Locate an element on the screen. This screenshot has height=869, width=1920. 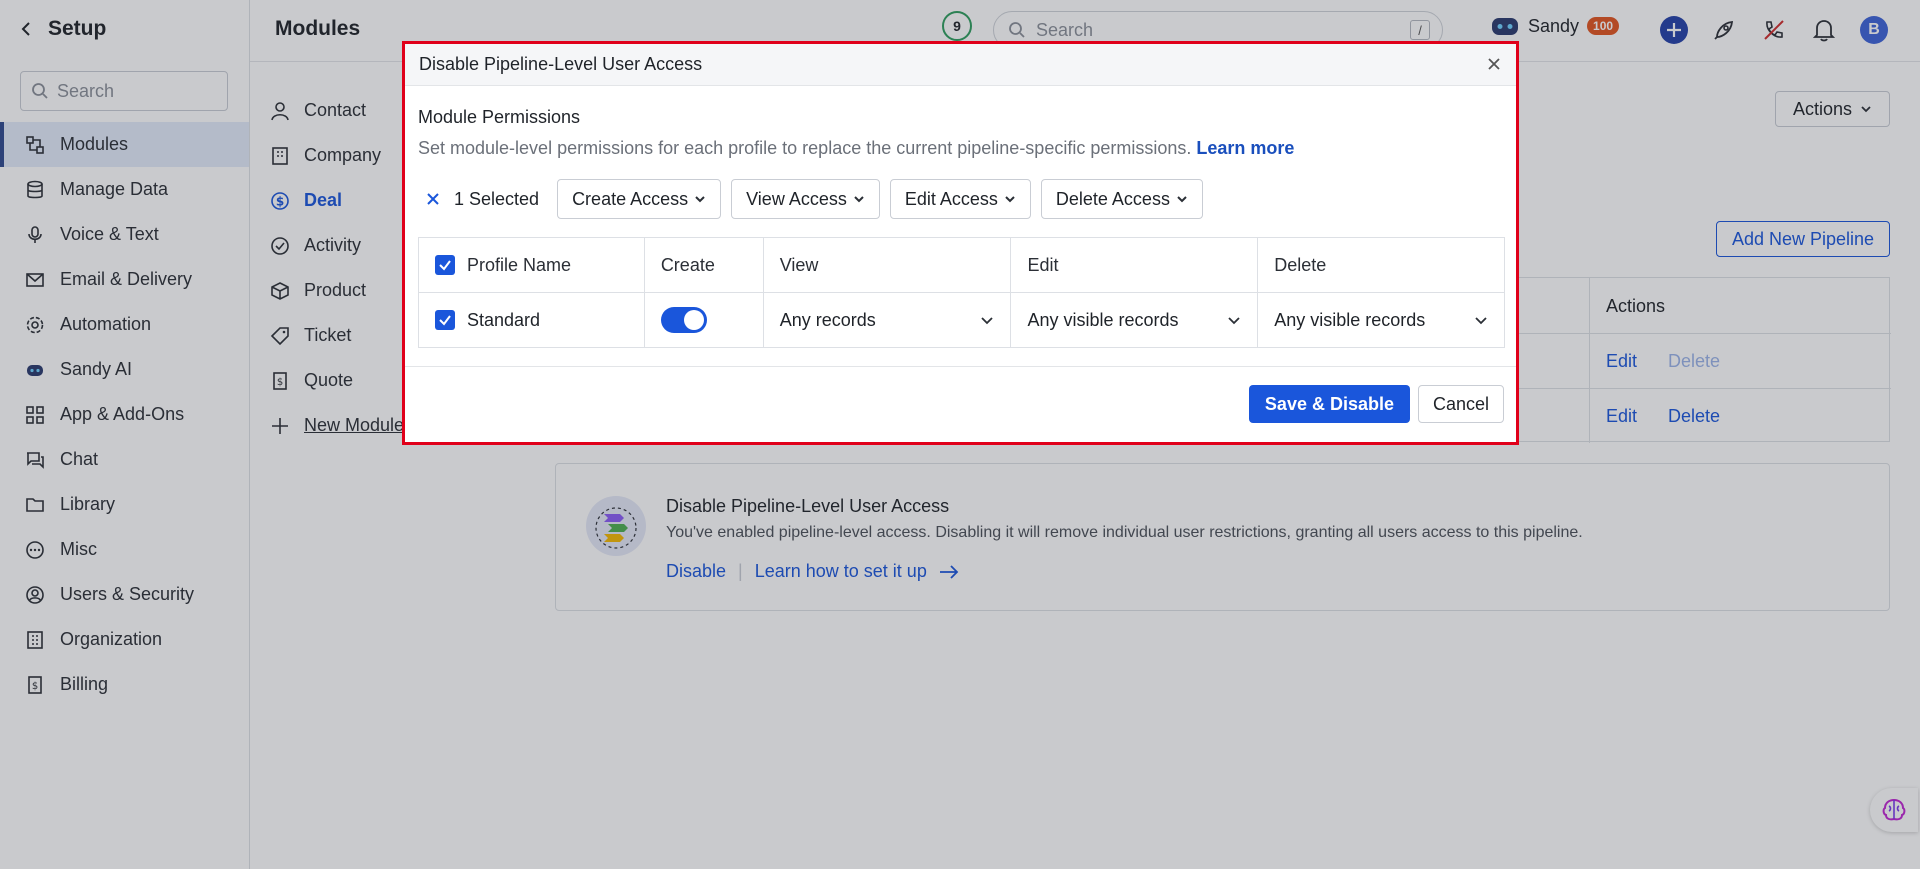
cell-create is located at coordinates (704, 320).